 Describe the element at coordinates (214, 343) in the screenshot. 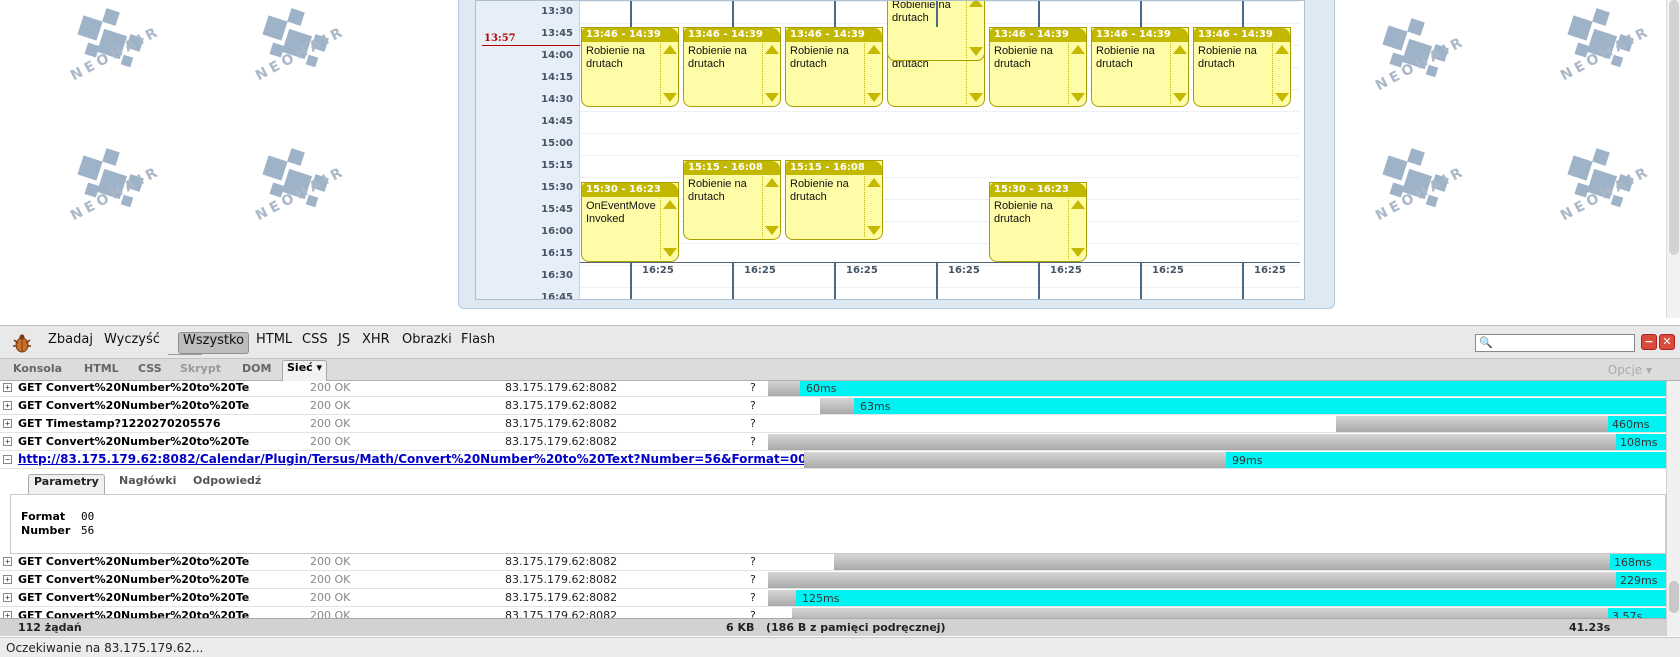

I see `filter-all-button: Wszystko` at that location.